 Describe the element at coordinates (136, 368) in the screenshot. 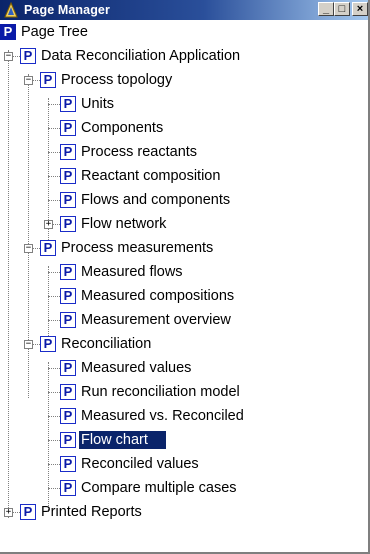

I see `tree-node-label: Measured values` at that location.